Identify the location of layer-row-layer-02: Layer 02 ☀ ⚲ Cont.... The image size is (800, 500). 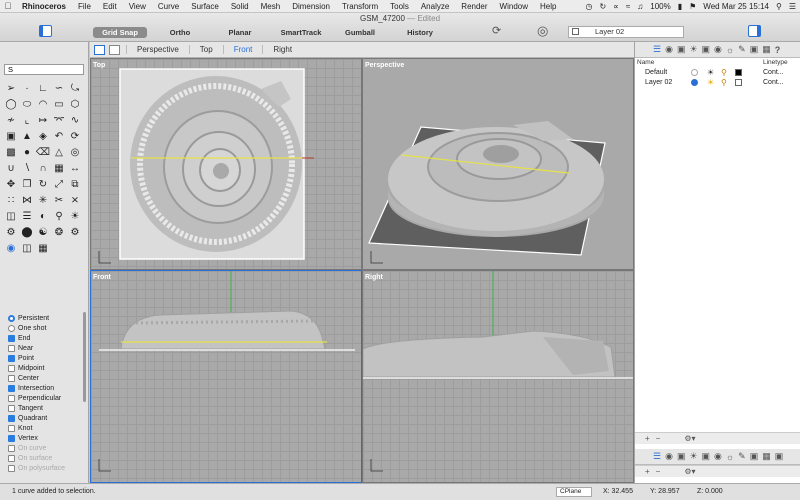
(717, 83).